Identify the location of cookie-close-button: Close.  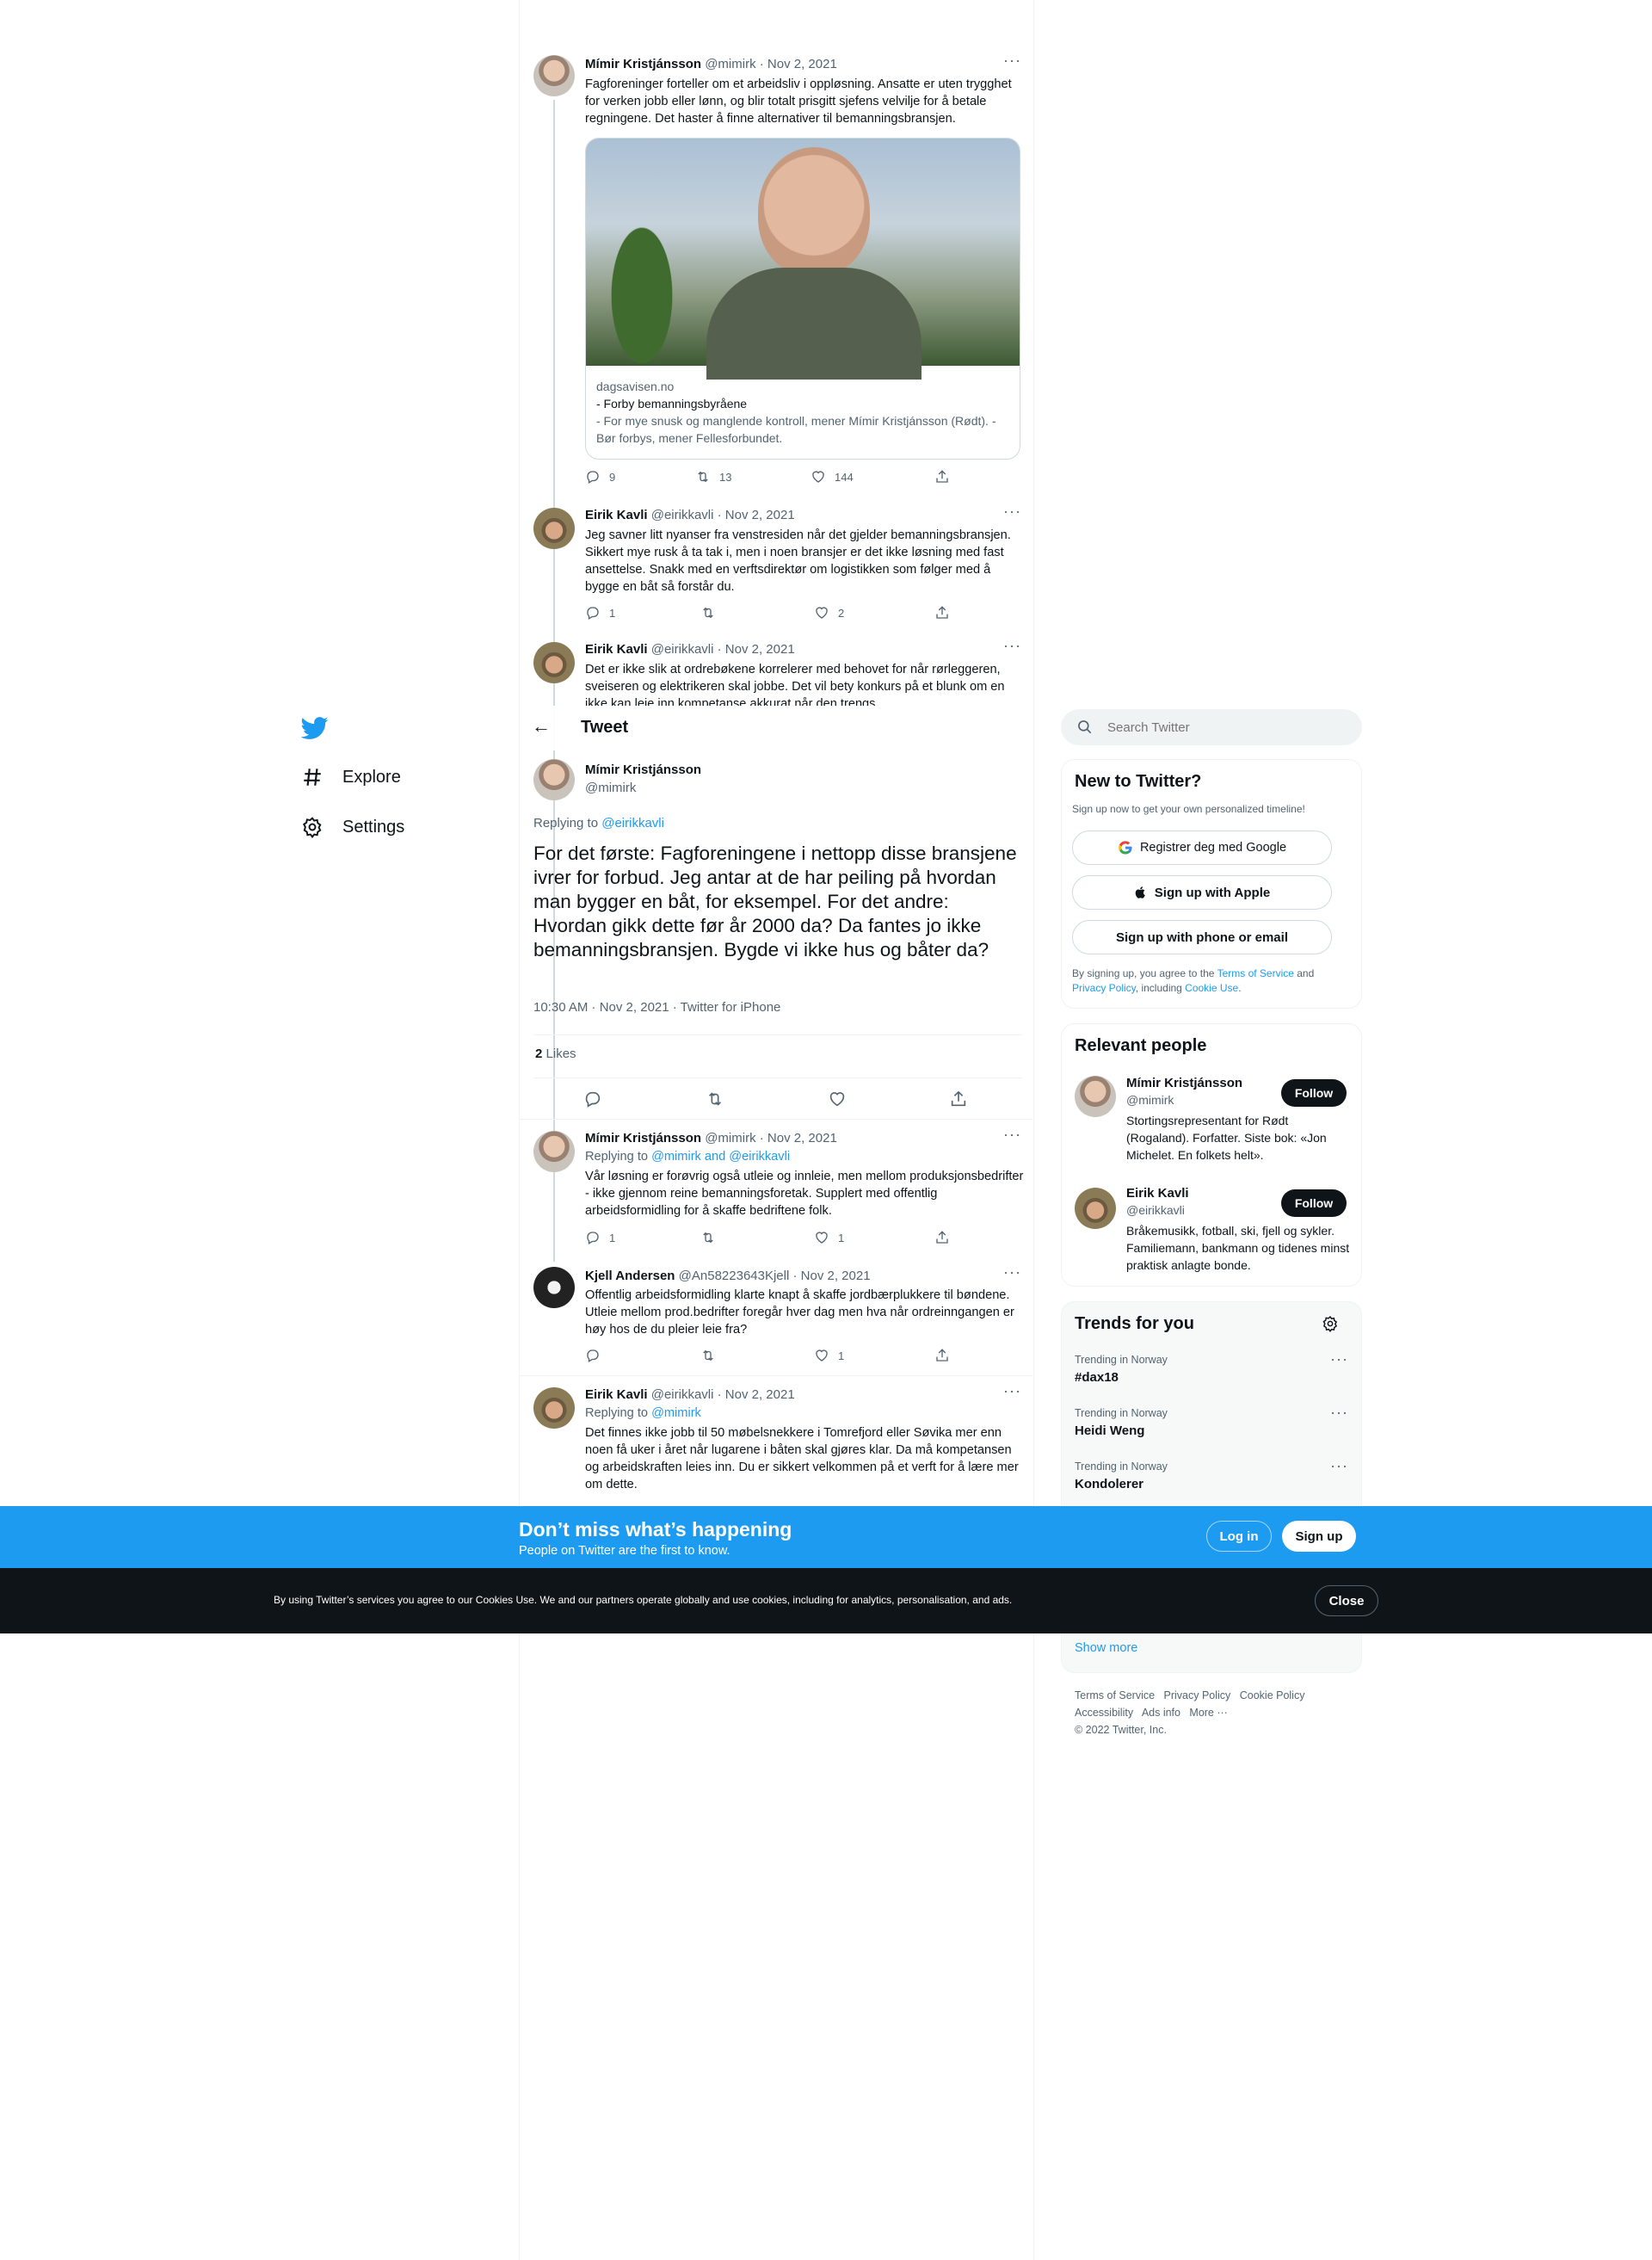
(1346, 1600).